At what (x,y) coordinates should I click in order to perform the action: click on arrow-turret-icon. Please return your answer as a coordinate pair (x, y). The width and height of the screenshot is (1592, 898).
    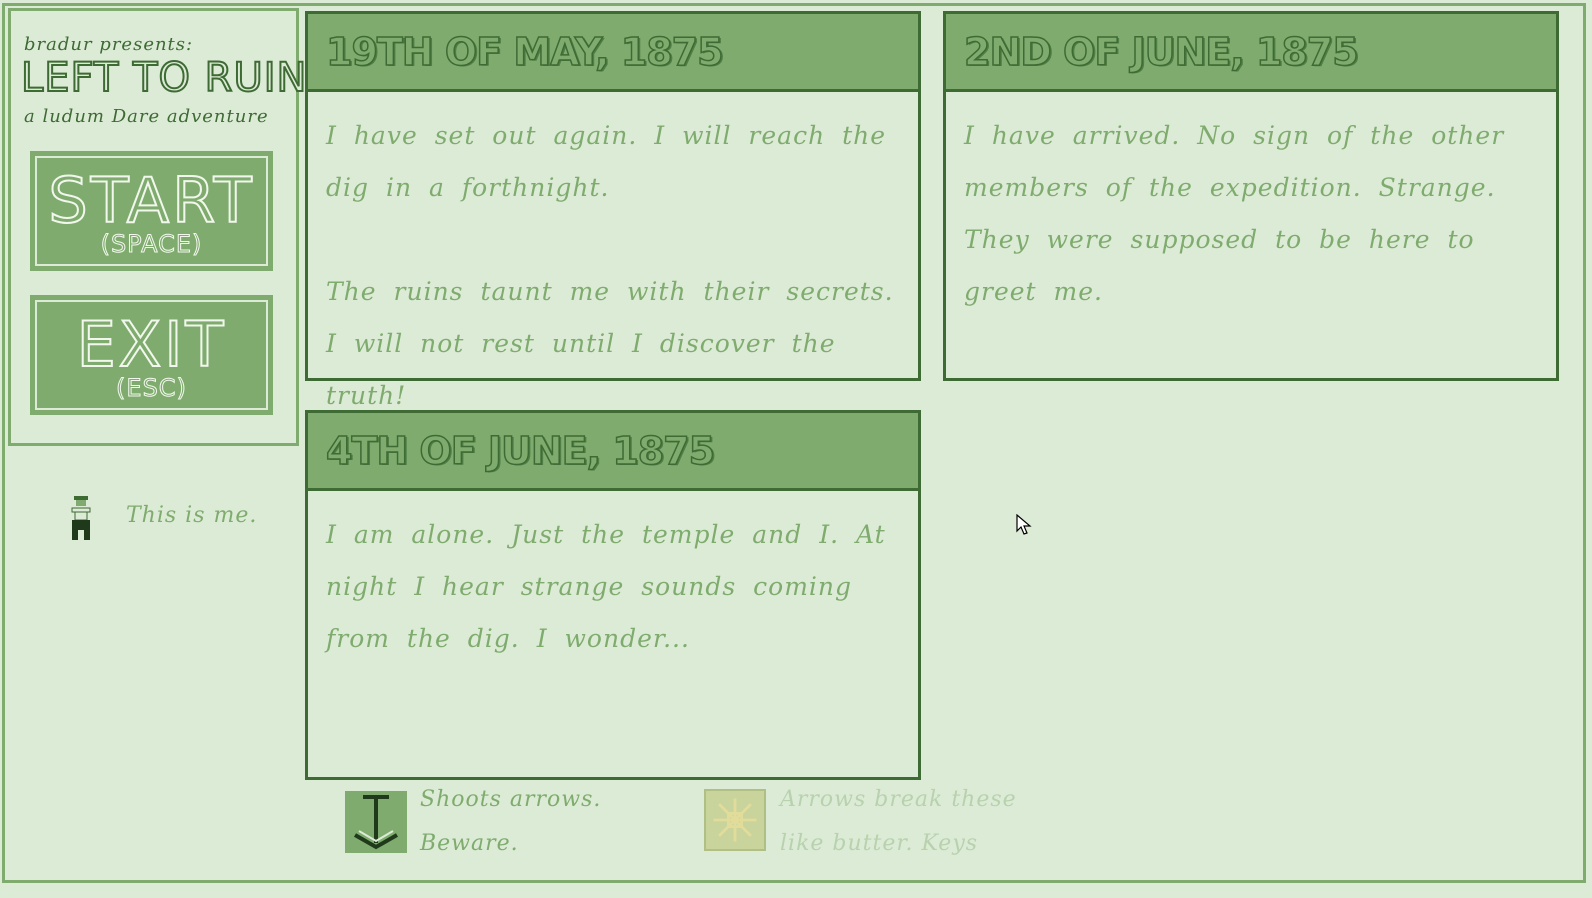
    Looking at the image, I should click on (376, 822).